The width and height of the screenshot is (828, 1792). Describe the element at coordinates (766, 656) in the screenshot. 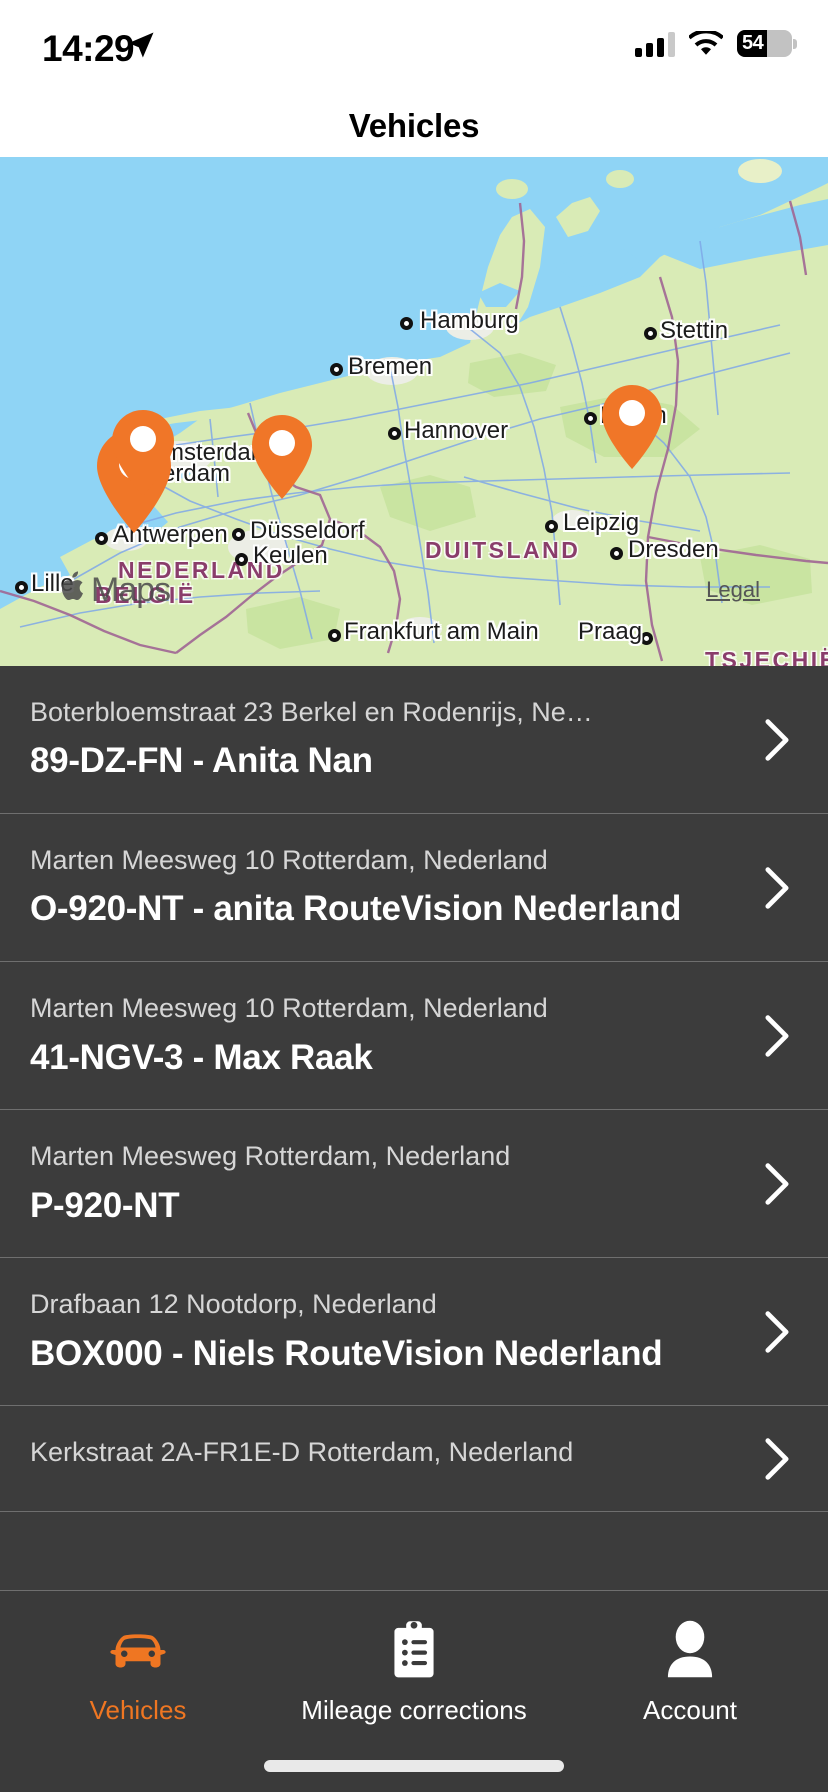

I see `map-region-label: TSJECHIË` at that location.